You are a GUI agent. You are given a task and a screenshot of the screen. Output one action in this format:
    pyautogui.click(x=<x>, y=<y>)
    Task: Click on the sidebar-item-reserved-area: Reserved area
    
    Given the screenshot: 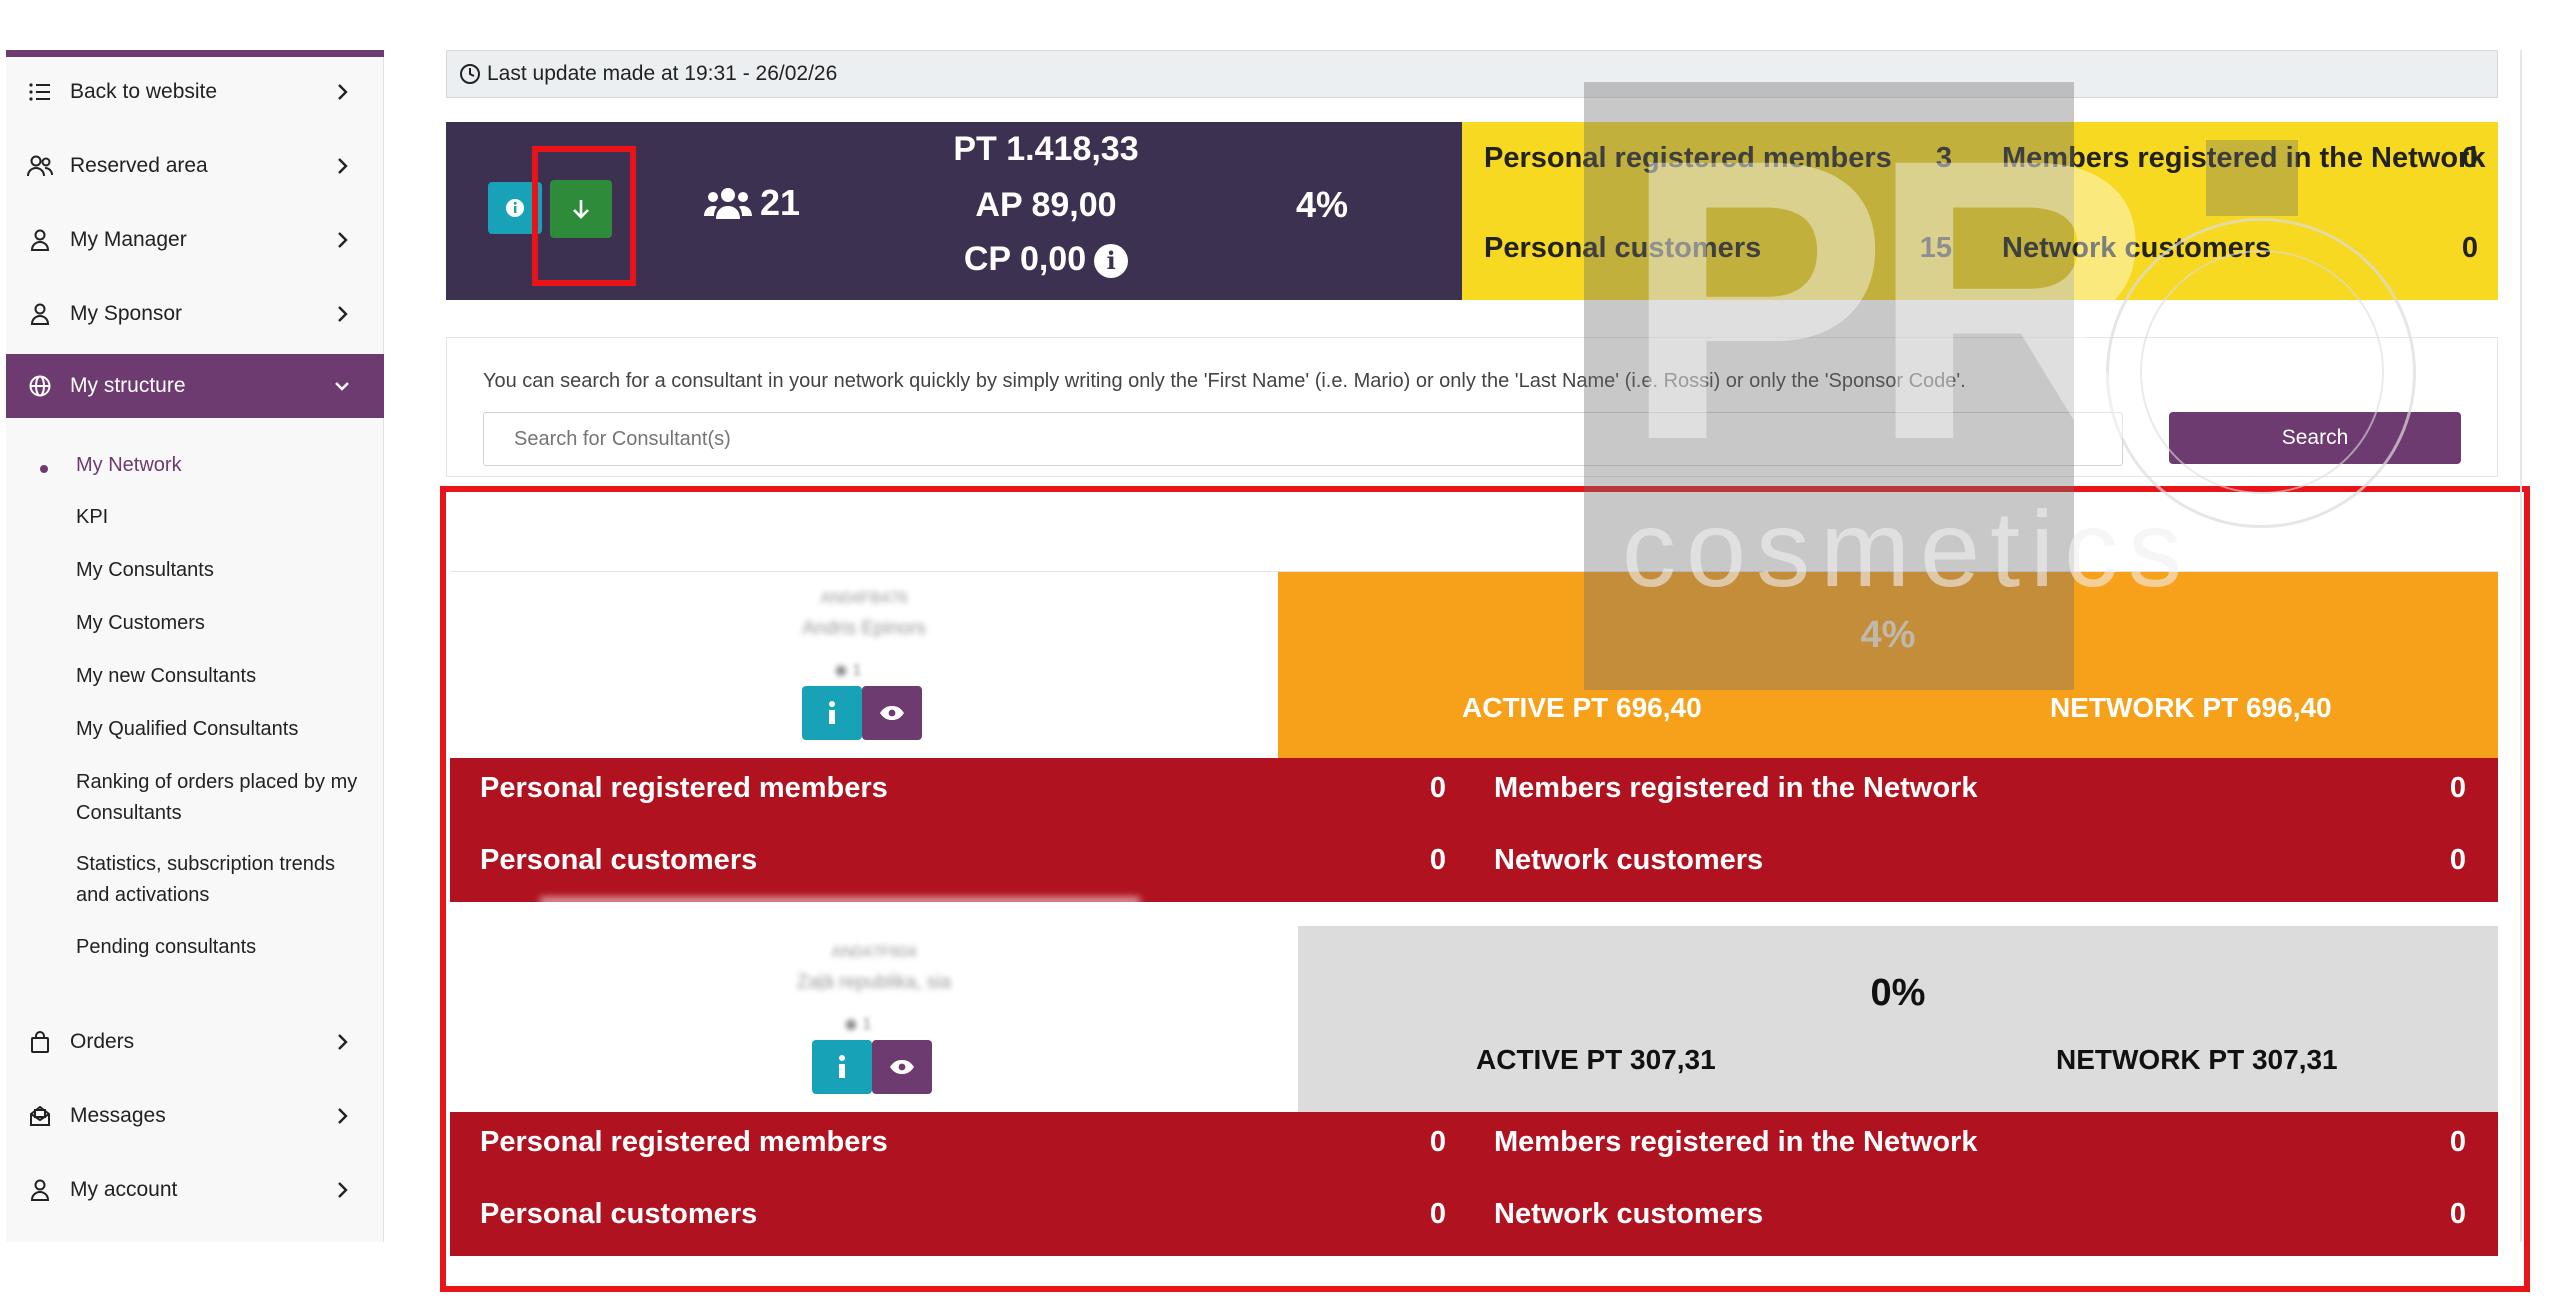 What is the action you would take?
    pyautogui.click(x=195, y=166)
    